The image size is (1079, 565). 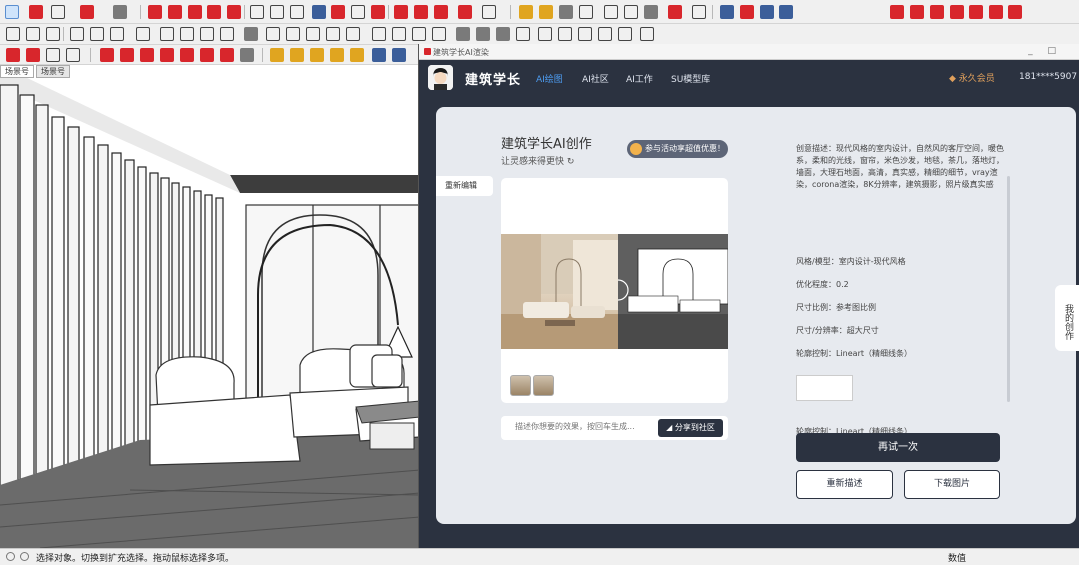 I want to click on components-icon, so click(x=421, y=12).